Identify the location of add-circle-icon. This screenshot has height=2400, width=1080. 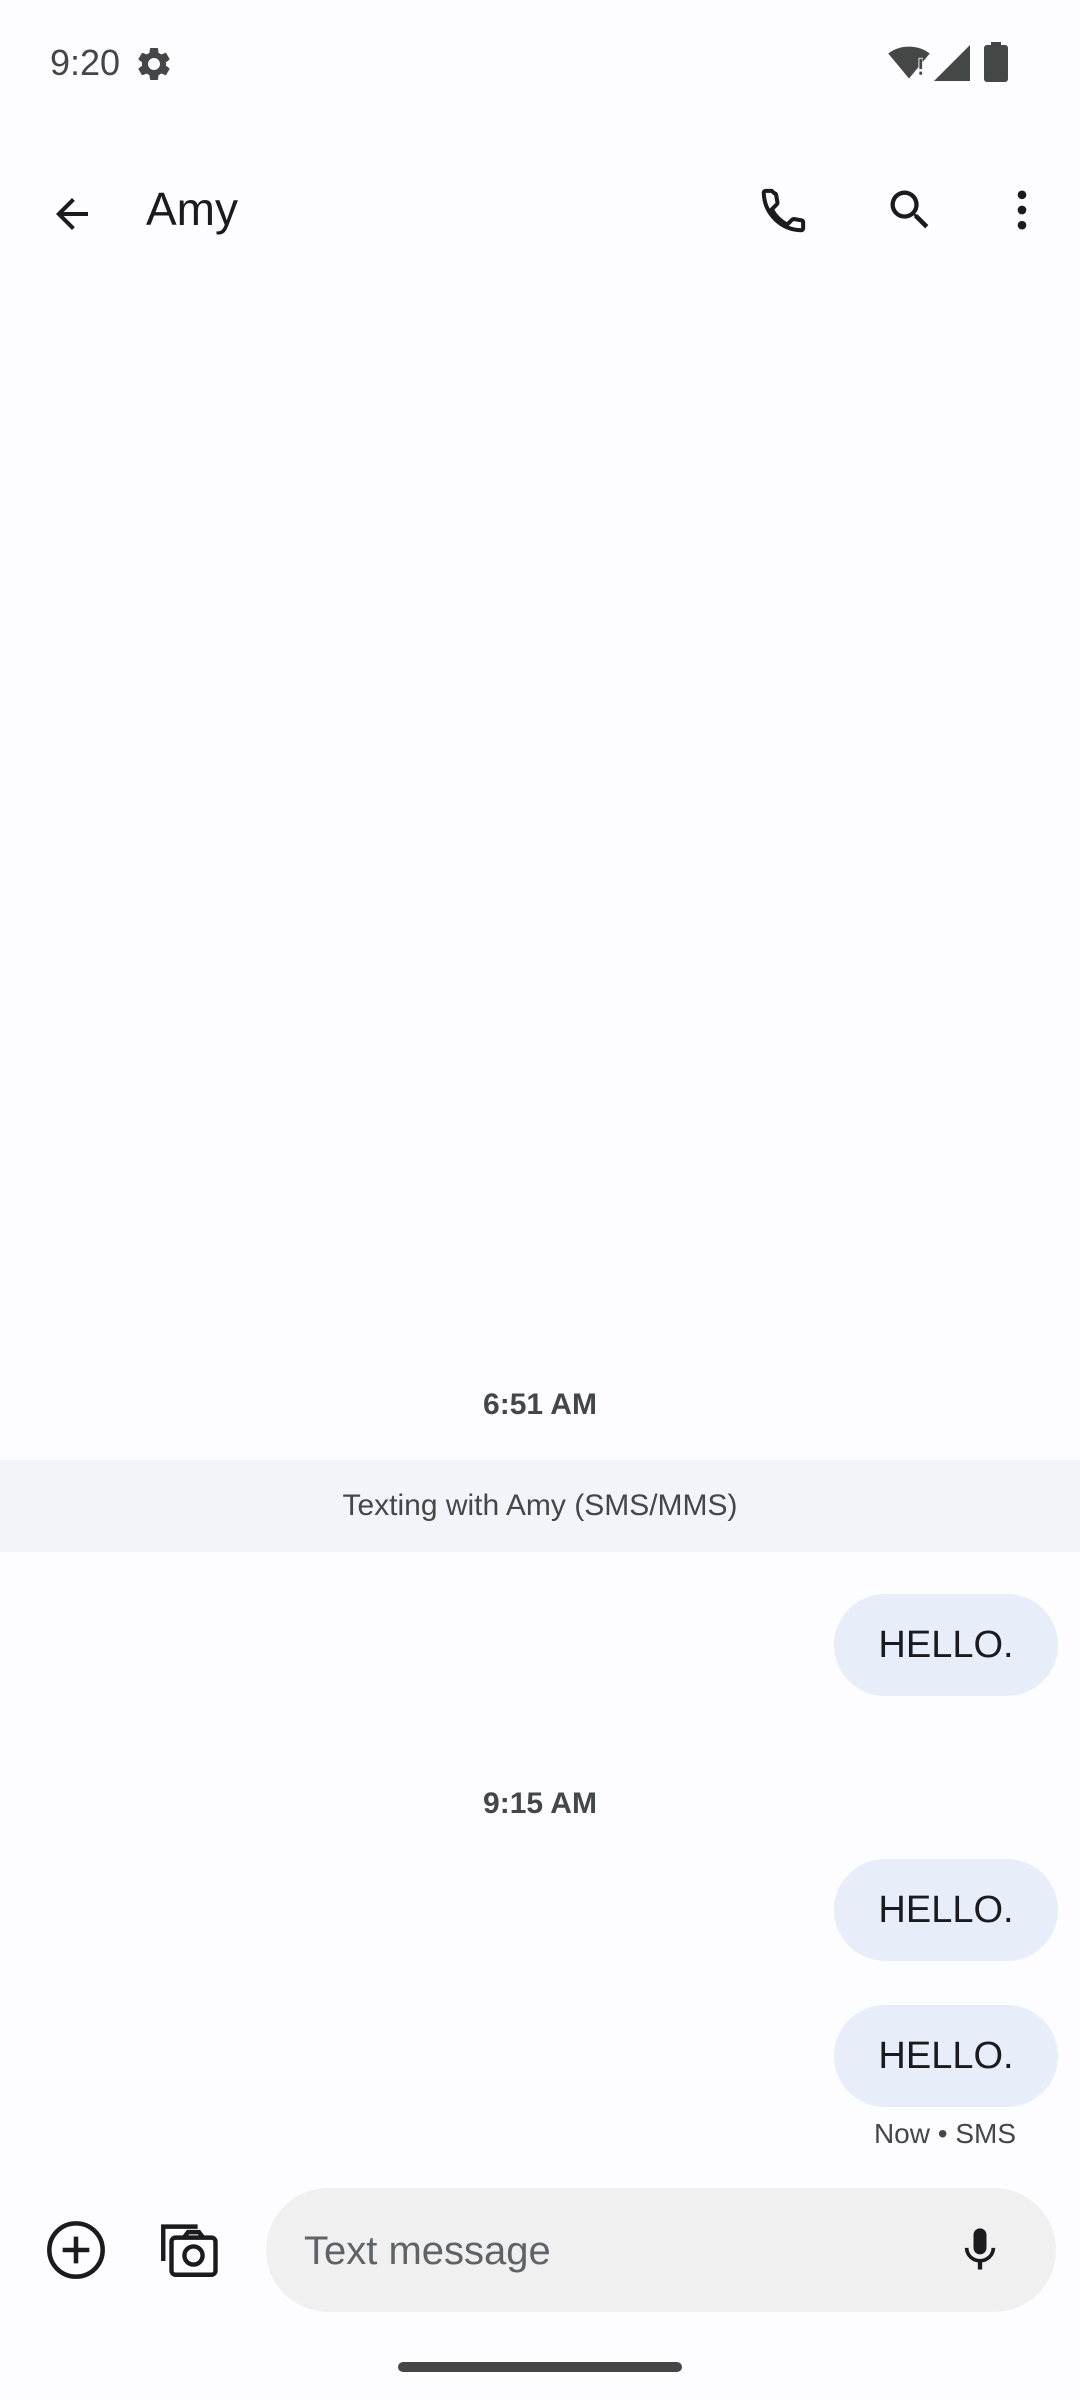
(76, 2250).